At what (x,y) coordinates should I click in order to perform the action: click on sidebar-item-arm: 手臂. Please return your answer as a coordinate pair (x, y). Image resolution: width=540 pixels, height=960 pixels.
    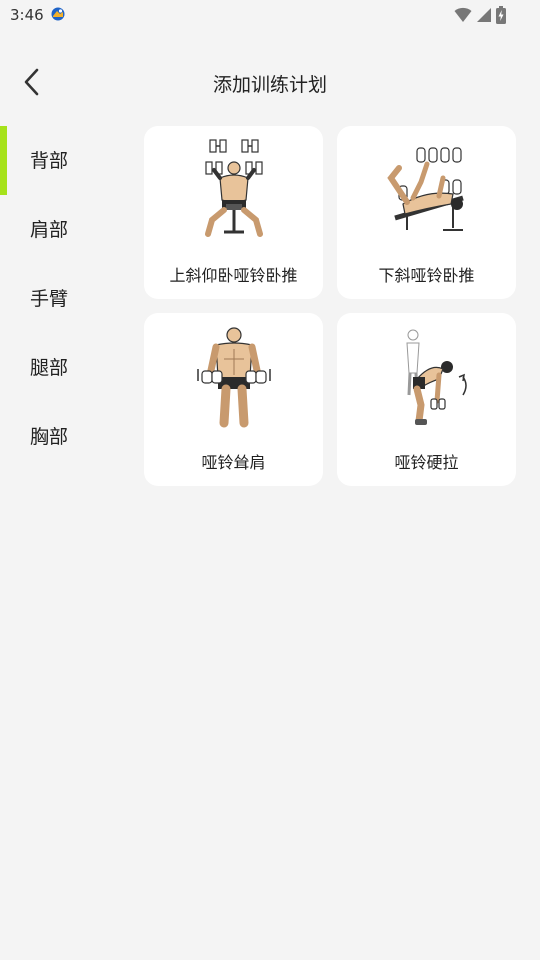
    Looking at the image, I should click on (64, 298).